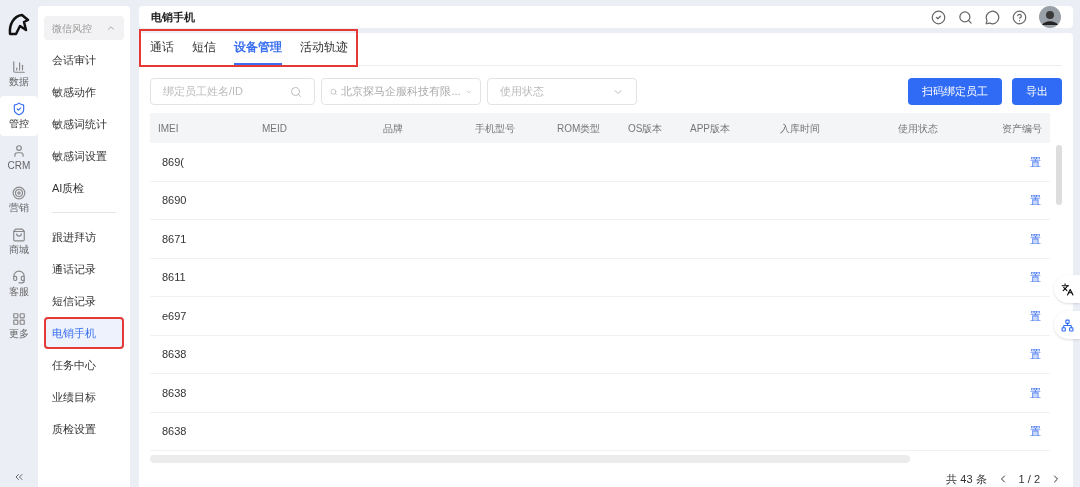  I want to click on column-header: 品牌, so click(393, 128).